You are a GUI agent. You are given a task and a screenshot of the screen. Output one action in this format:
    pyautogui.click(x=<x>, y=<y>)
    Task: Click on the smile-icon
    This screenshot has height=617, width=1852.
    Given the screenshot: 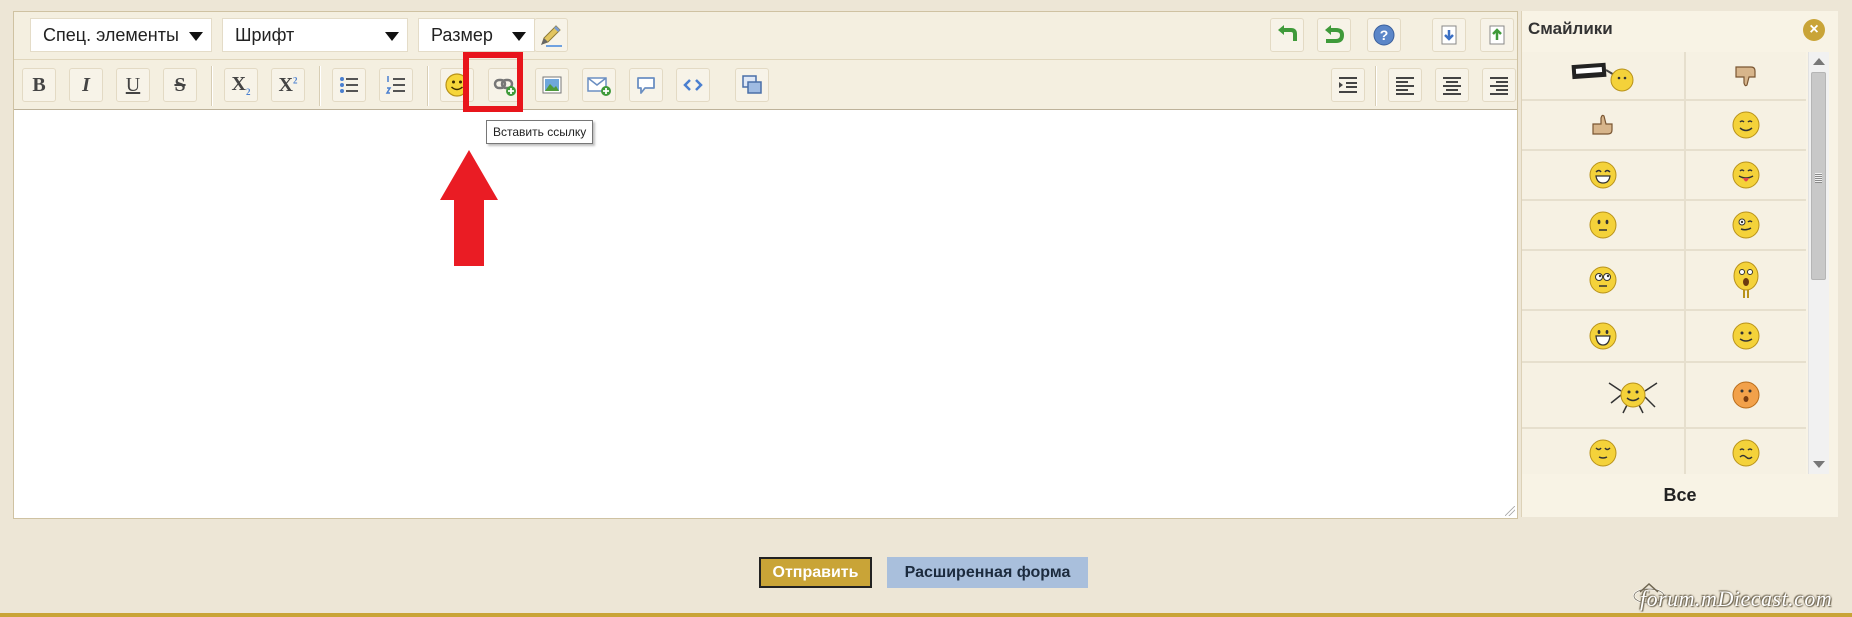 What is the action you would take?
    pyautogui.click(x=1746, y=125)
    